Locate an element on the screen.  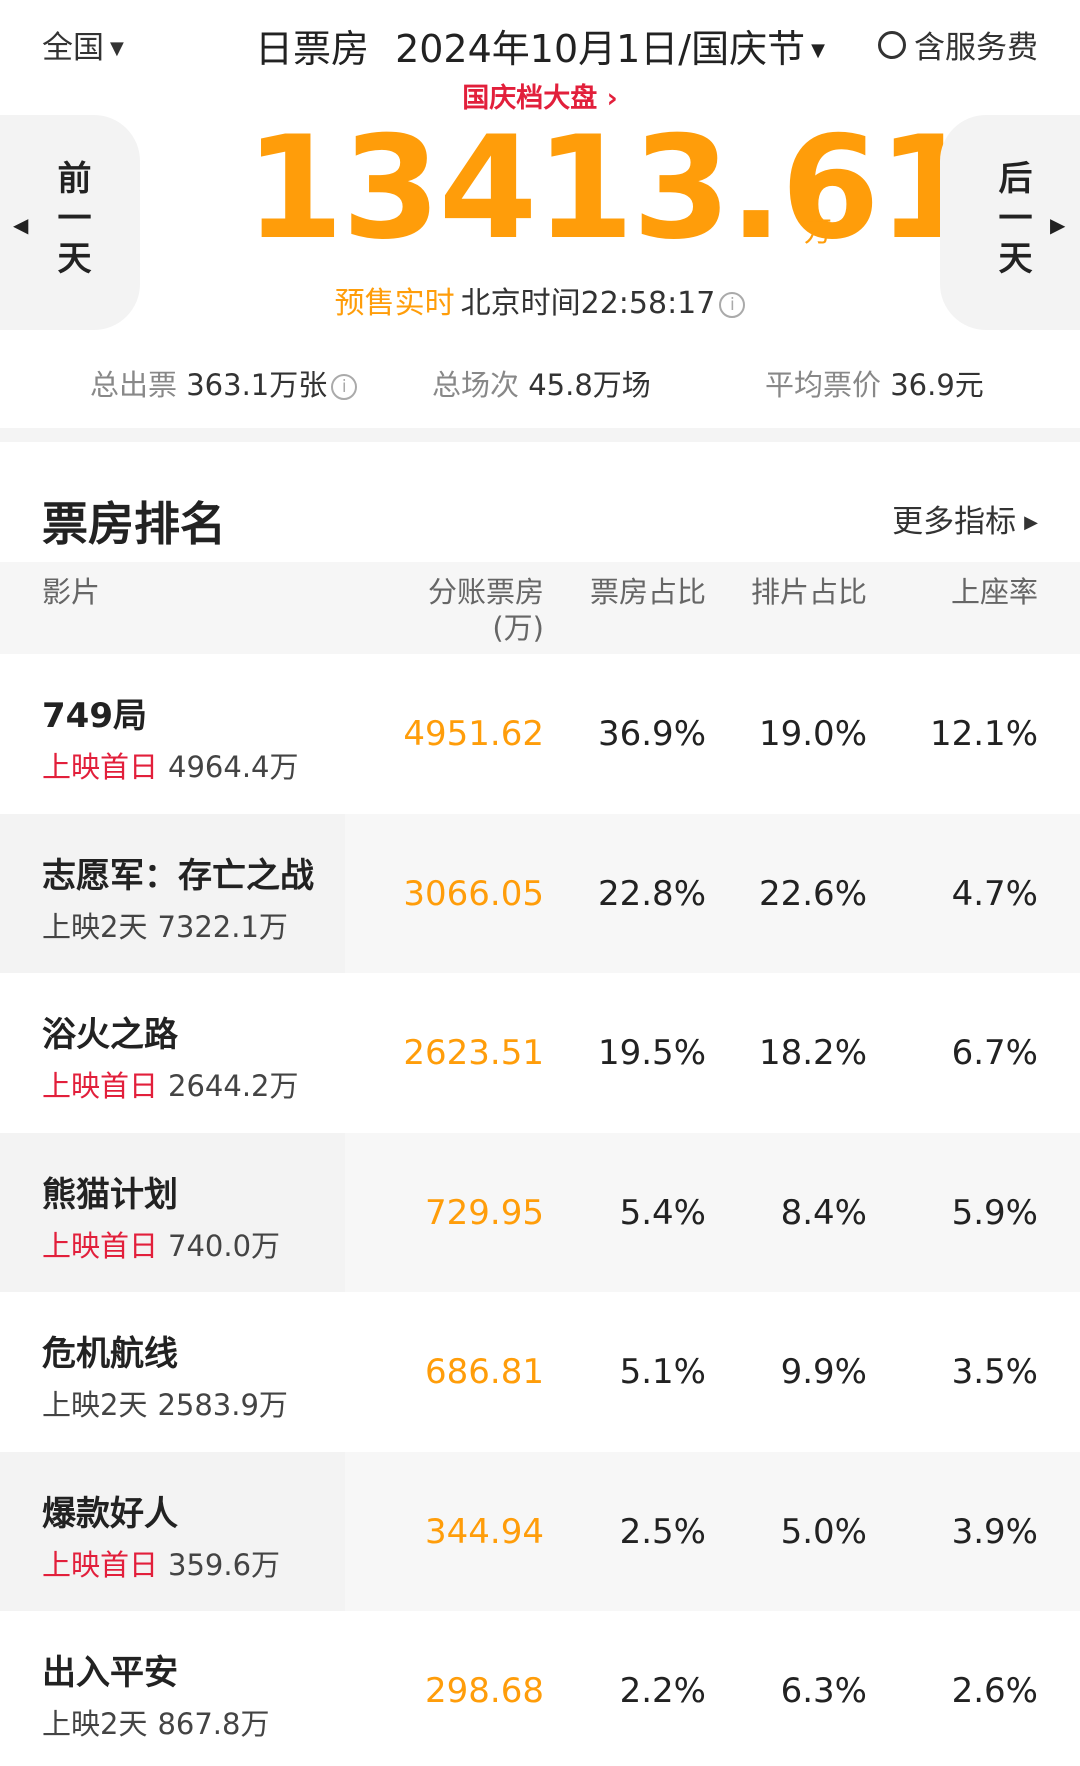
box-share-value: 2.2% is located at coordinates (662, 1691).